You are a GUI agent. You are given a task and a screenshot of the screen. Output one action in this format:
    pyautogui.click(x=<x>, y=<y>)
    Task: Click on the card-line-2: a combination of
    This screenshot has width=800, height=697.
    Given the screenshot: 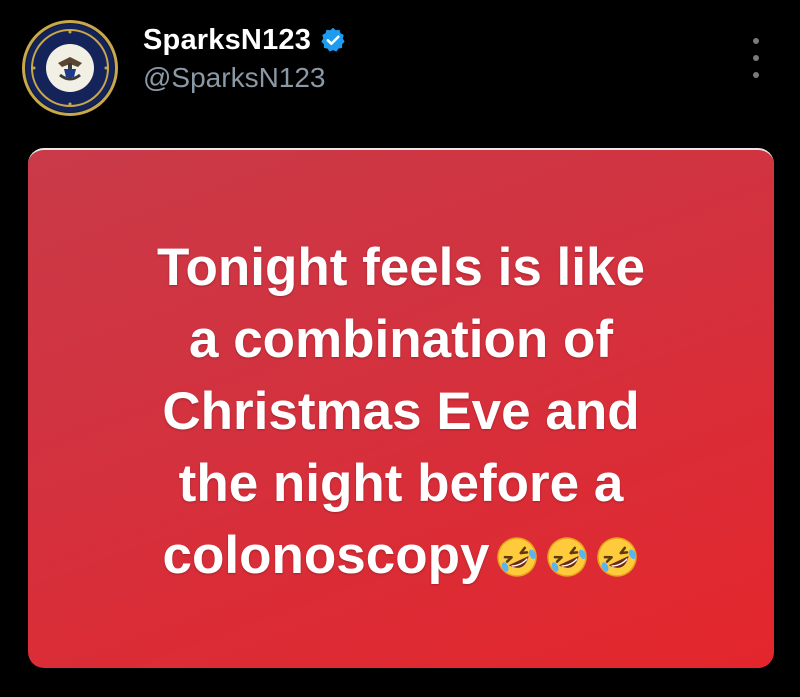 What is the action you would take?
    pyautogui.click(x=401, y=339)
    